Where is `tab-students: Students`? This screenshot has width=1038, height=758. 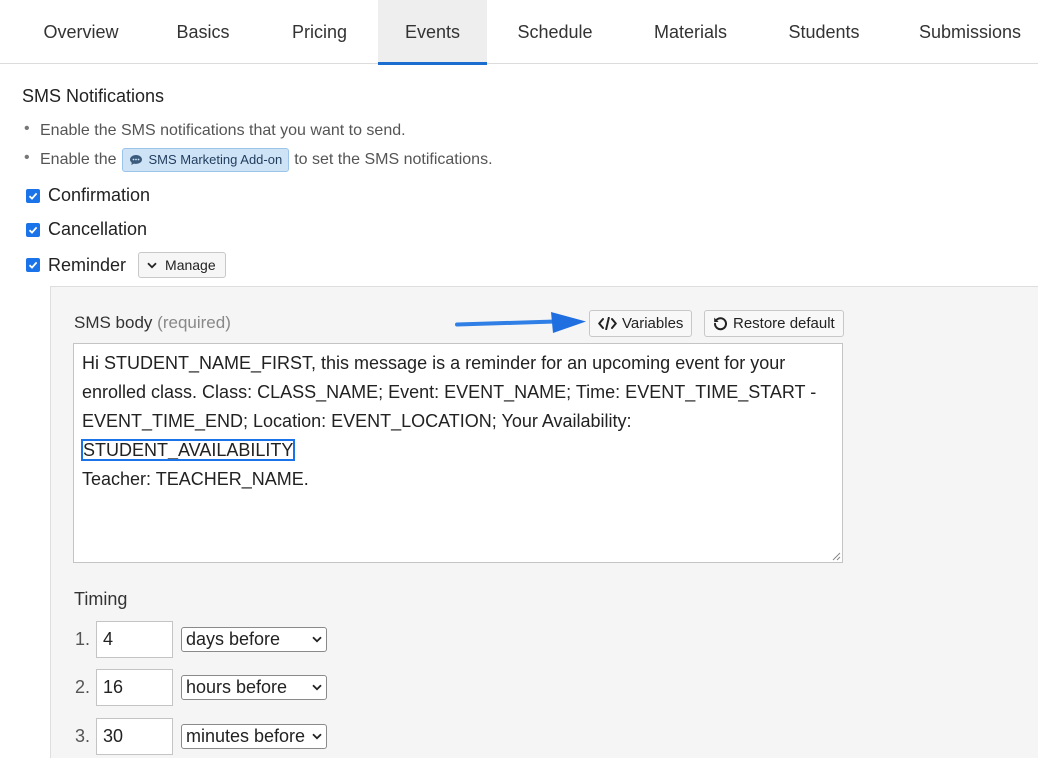 tab-students: Students is located at coordinates (824, 32).